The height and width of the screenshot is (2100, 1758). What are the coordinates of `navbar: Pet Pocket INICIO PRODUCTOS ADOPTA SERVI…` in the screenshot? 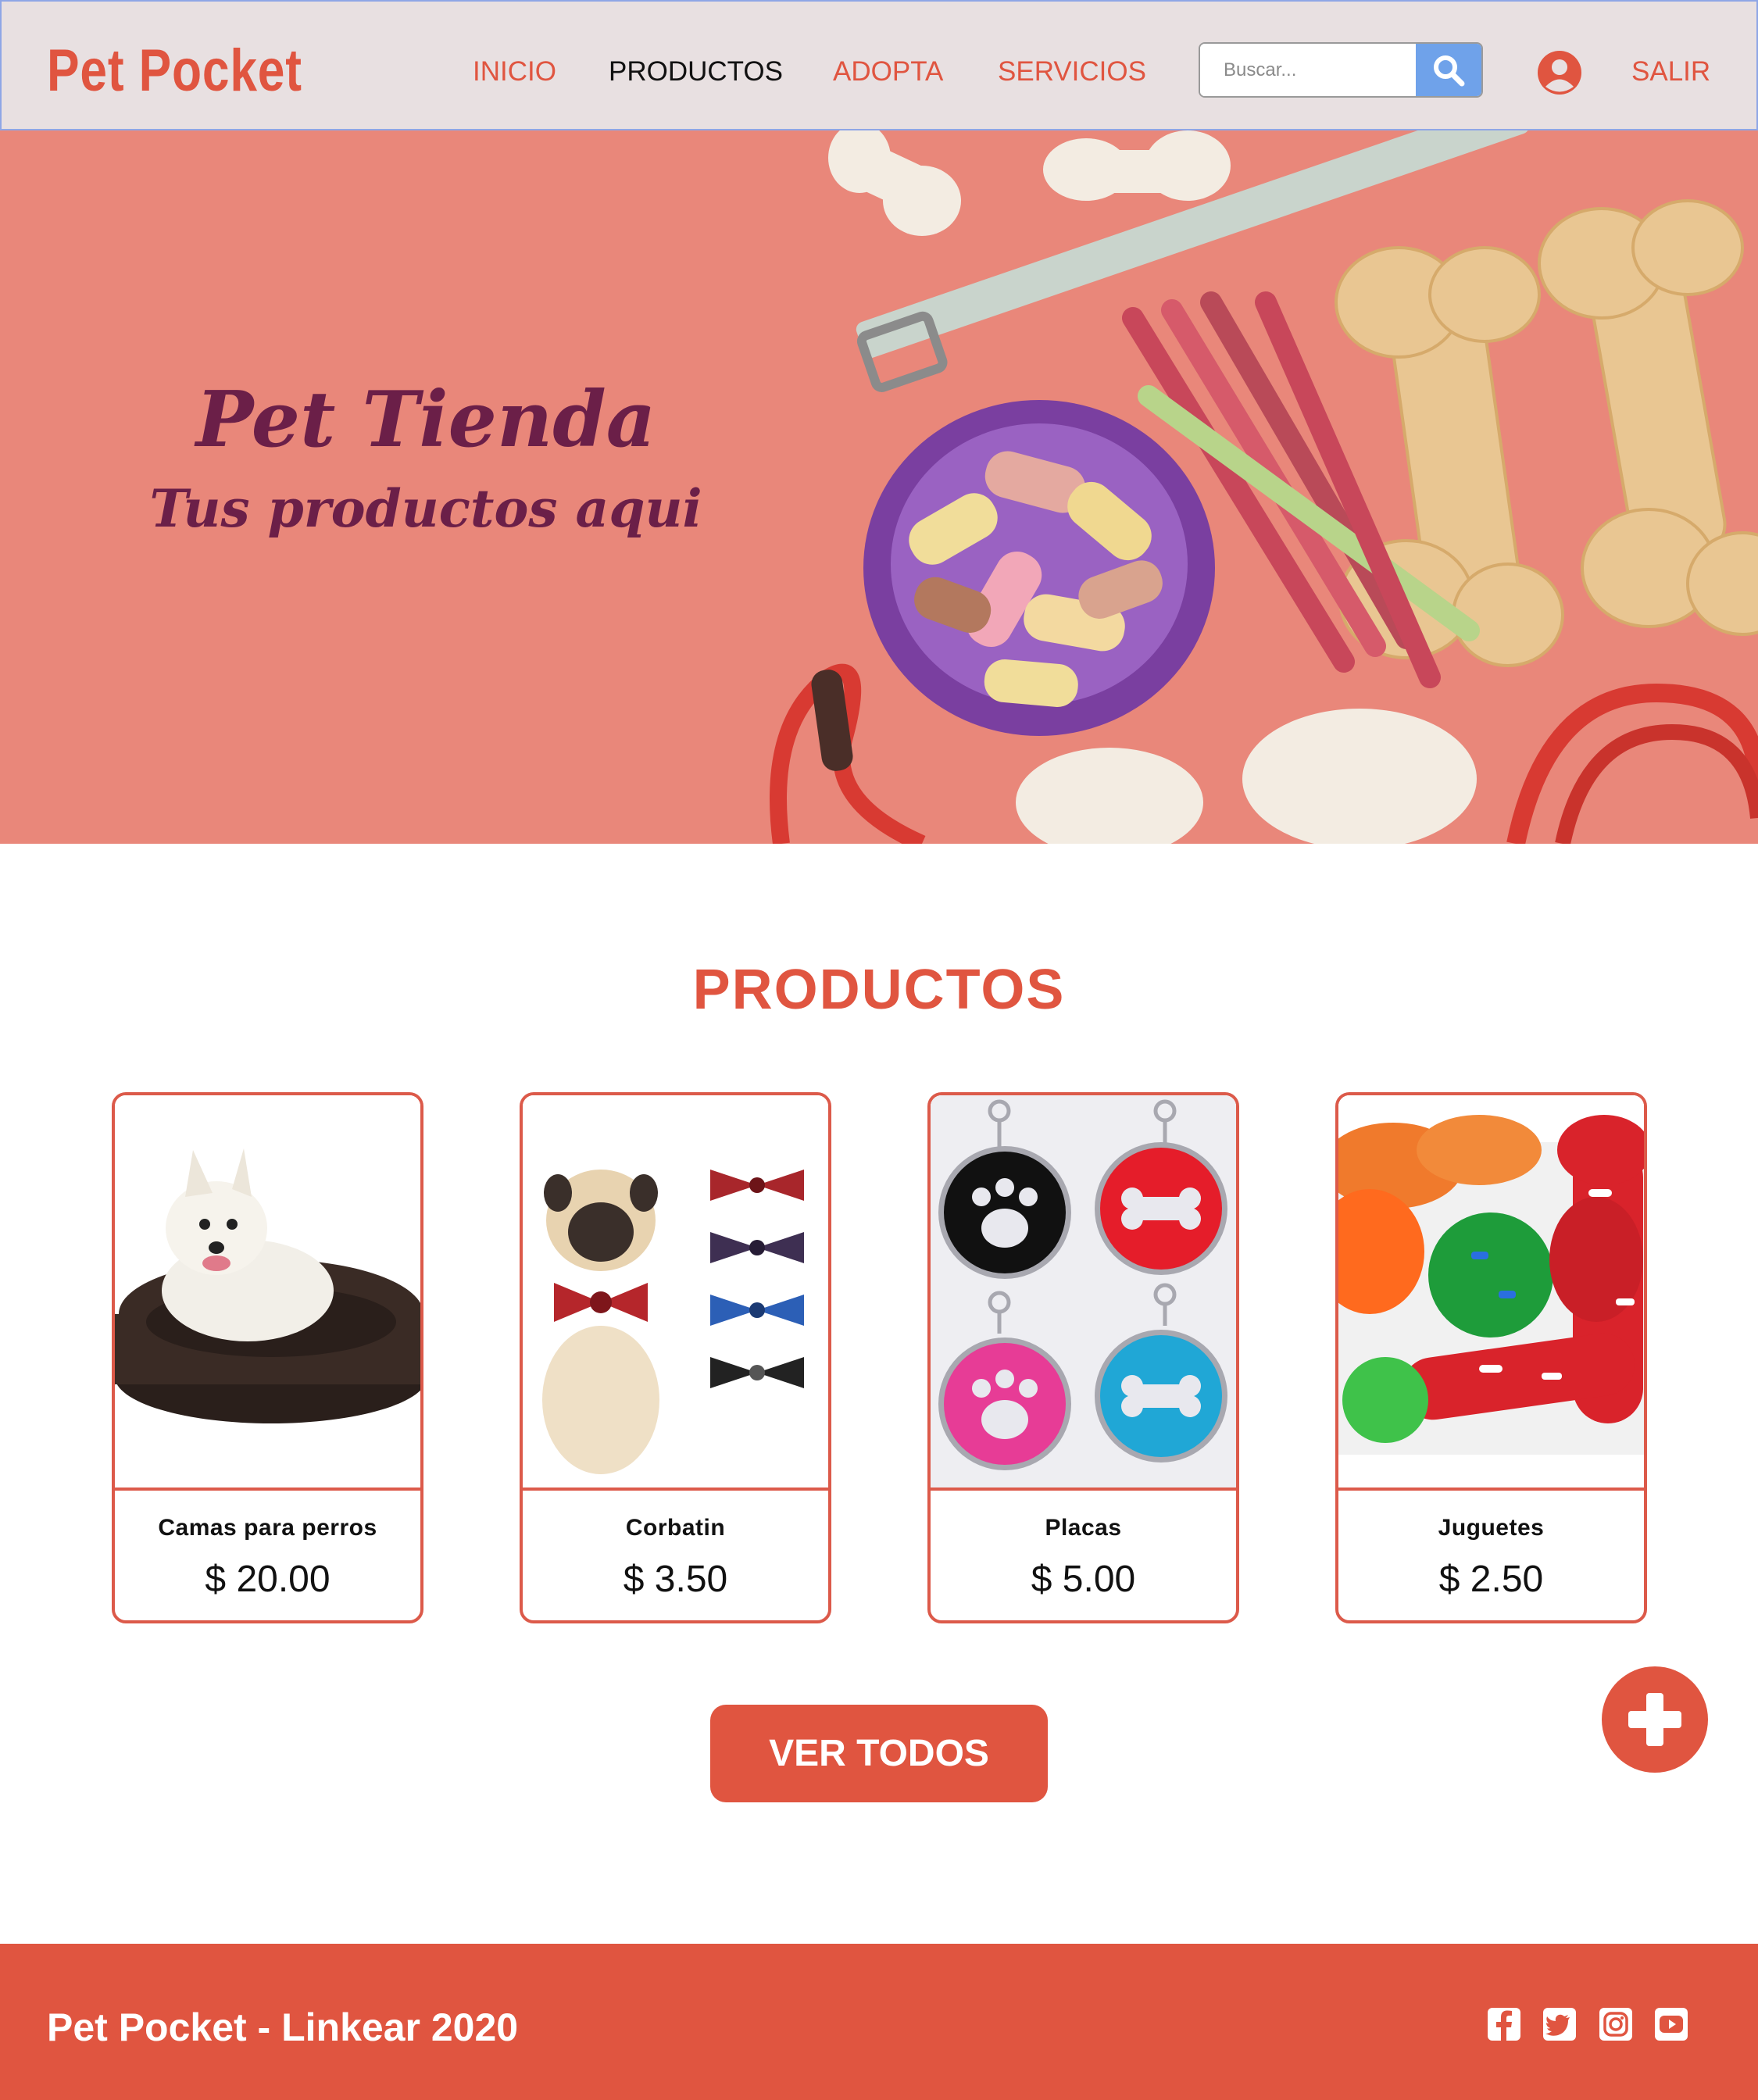 It's located at (879, 65).